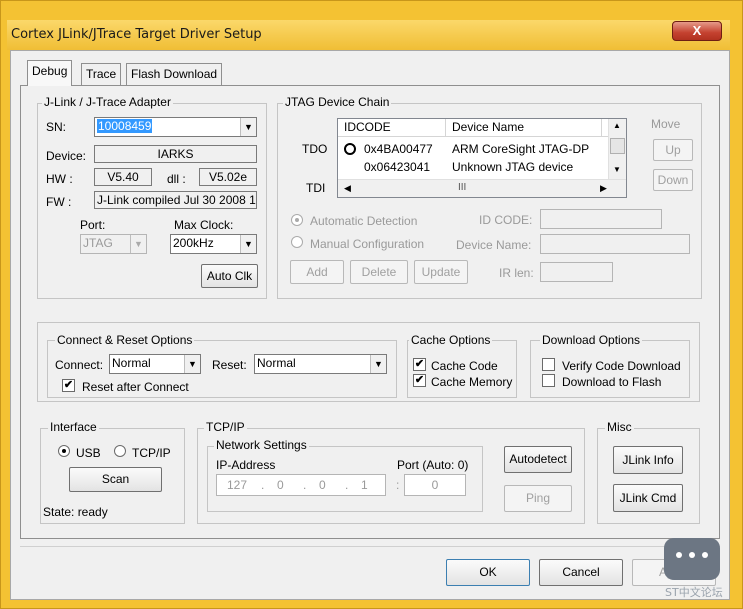 This screenshot has width=743, height=609. Describe the element at coordinates (176, 179) in the screenshot. I see `dll-label: dll :` at that location.